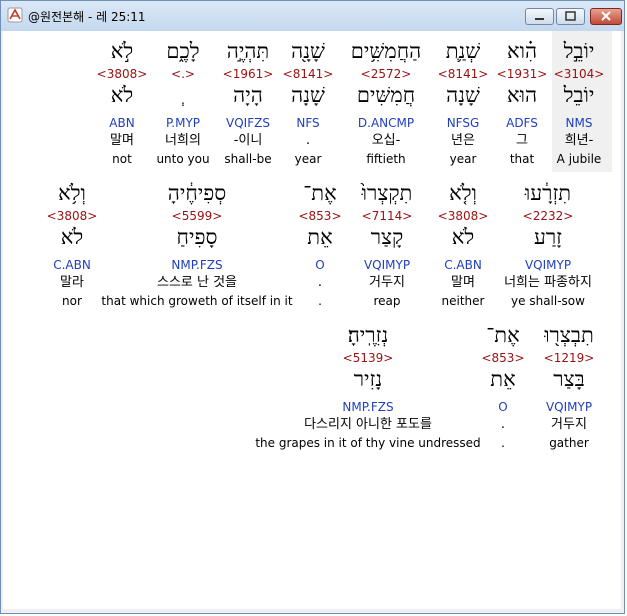 The image size is (627, 616). What do you see at coordinates (368, 335) in the screenshot?
I see `hebrew-word: נְזִרֶֽיהָ׃` at bounding box center [368, 335].